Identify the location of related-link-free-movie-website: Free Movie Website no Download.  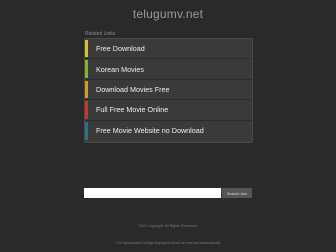
(168, 131).